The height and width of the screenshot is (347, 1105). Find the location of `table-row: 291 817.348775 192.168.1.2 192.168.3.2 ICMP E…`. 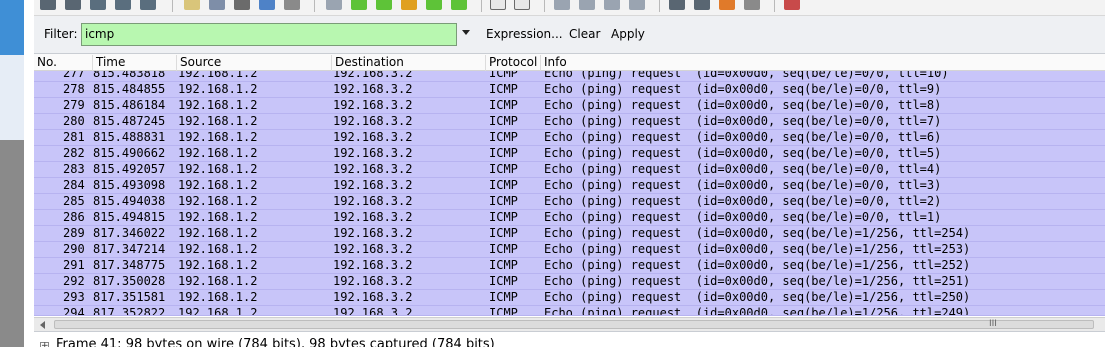

table-row: 291 817.348775 192.168.1.2 192.168.3.2 ICMP E… is located at coordinates (569, 266).